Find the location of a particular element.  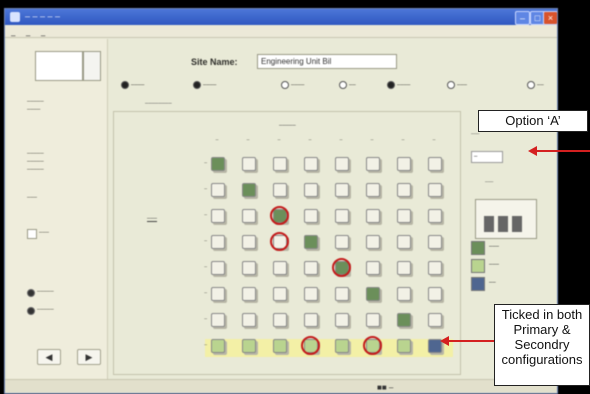

callout-line: Secondry is located at coordinates (542, 344).